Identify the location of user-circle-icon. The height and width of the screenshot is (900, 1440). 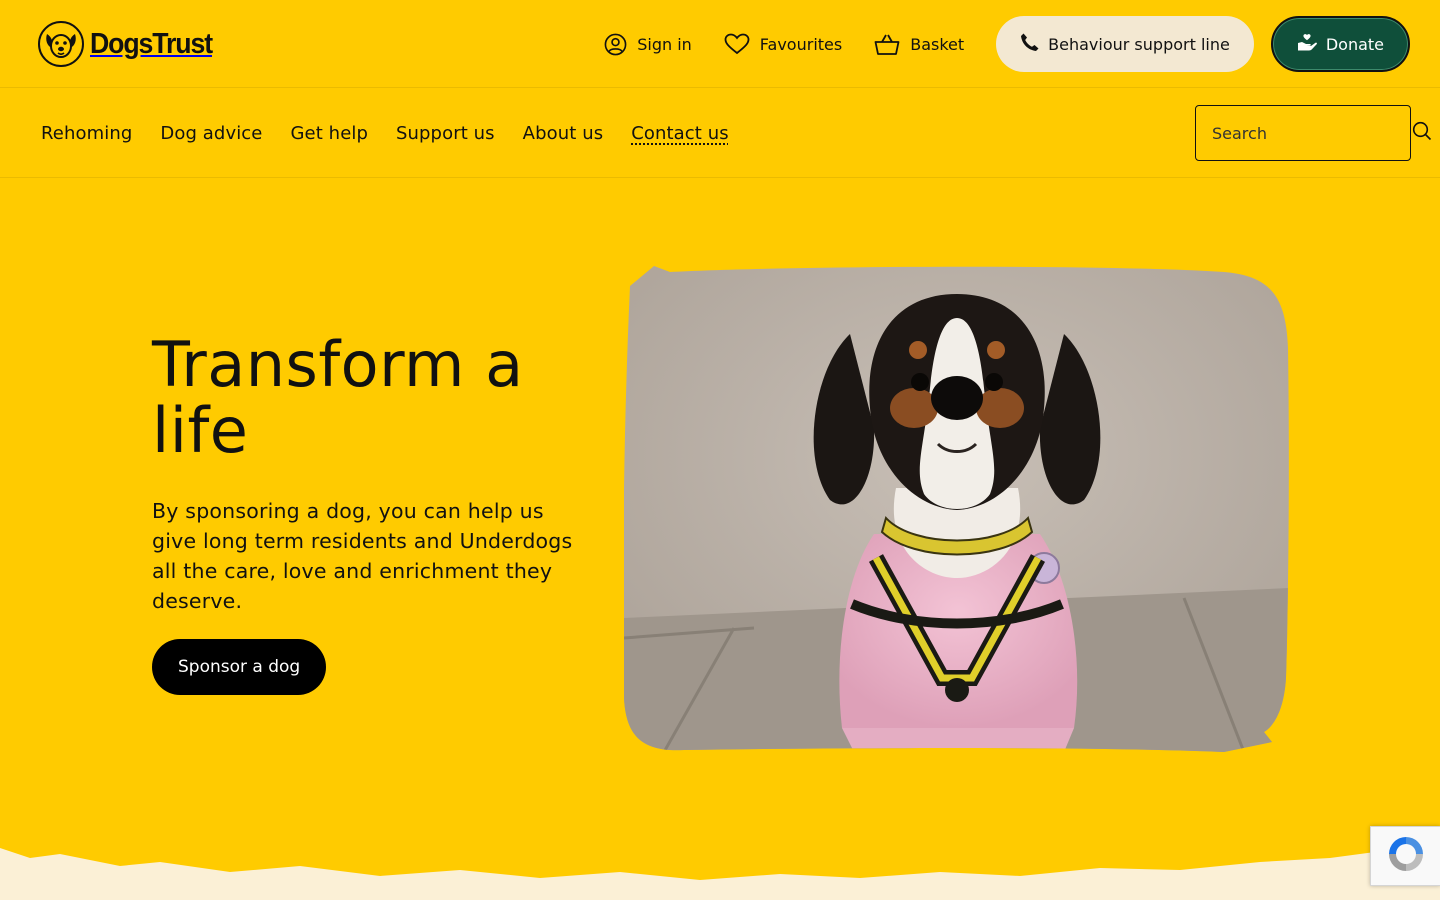
(615, 44).